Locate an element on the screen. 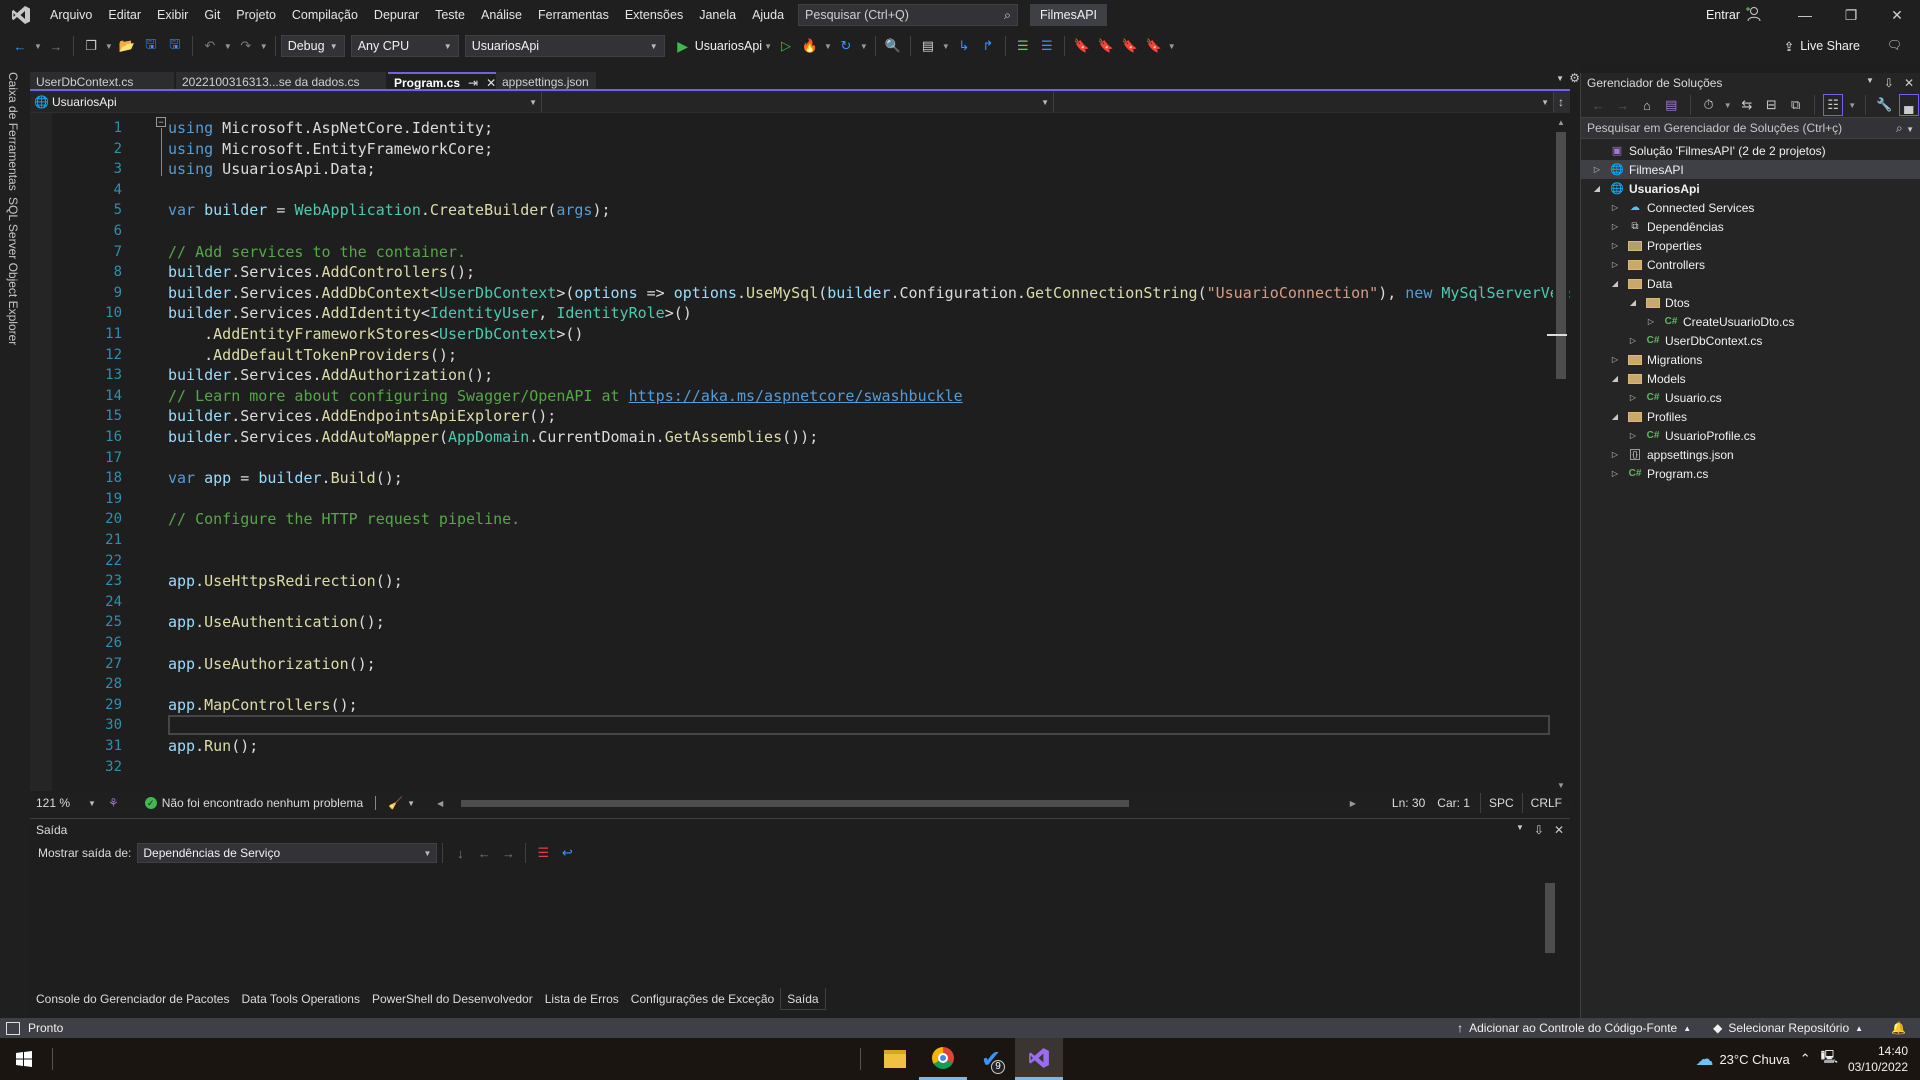 The image size is (1920, 1080). tool-tab: Lista de Erros is located at coordinates (582, 999).